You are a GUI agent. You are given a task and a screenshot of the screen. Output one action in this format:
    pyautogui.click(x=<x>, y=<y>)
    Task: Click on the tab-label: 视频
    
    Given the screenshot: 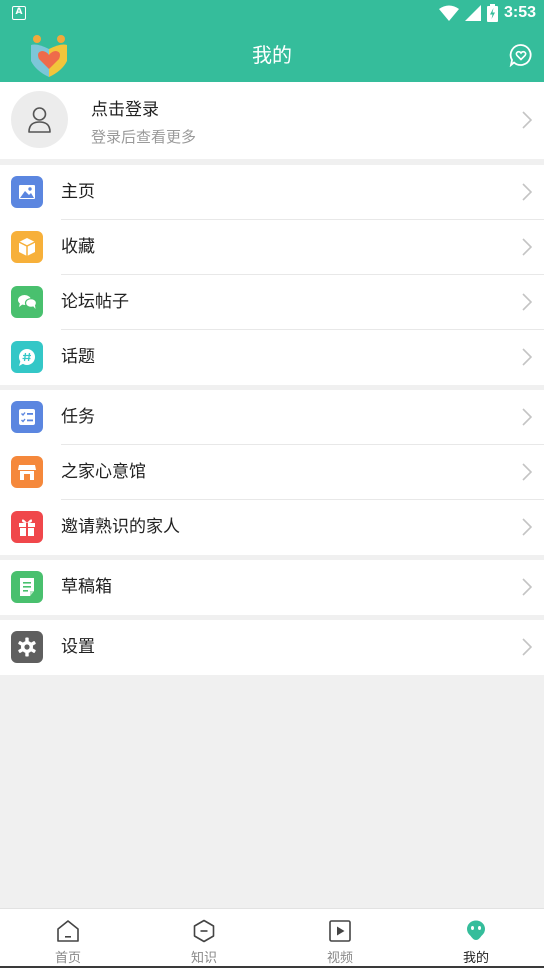 What is the action you would take?
    pyautogui.click(x=339, y=958)
    